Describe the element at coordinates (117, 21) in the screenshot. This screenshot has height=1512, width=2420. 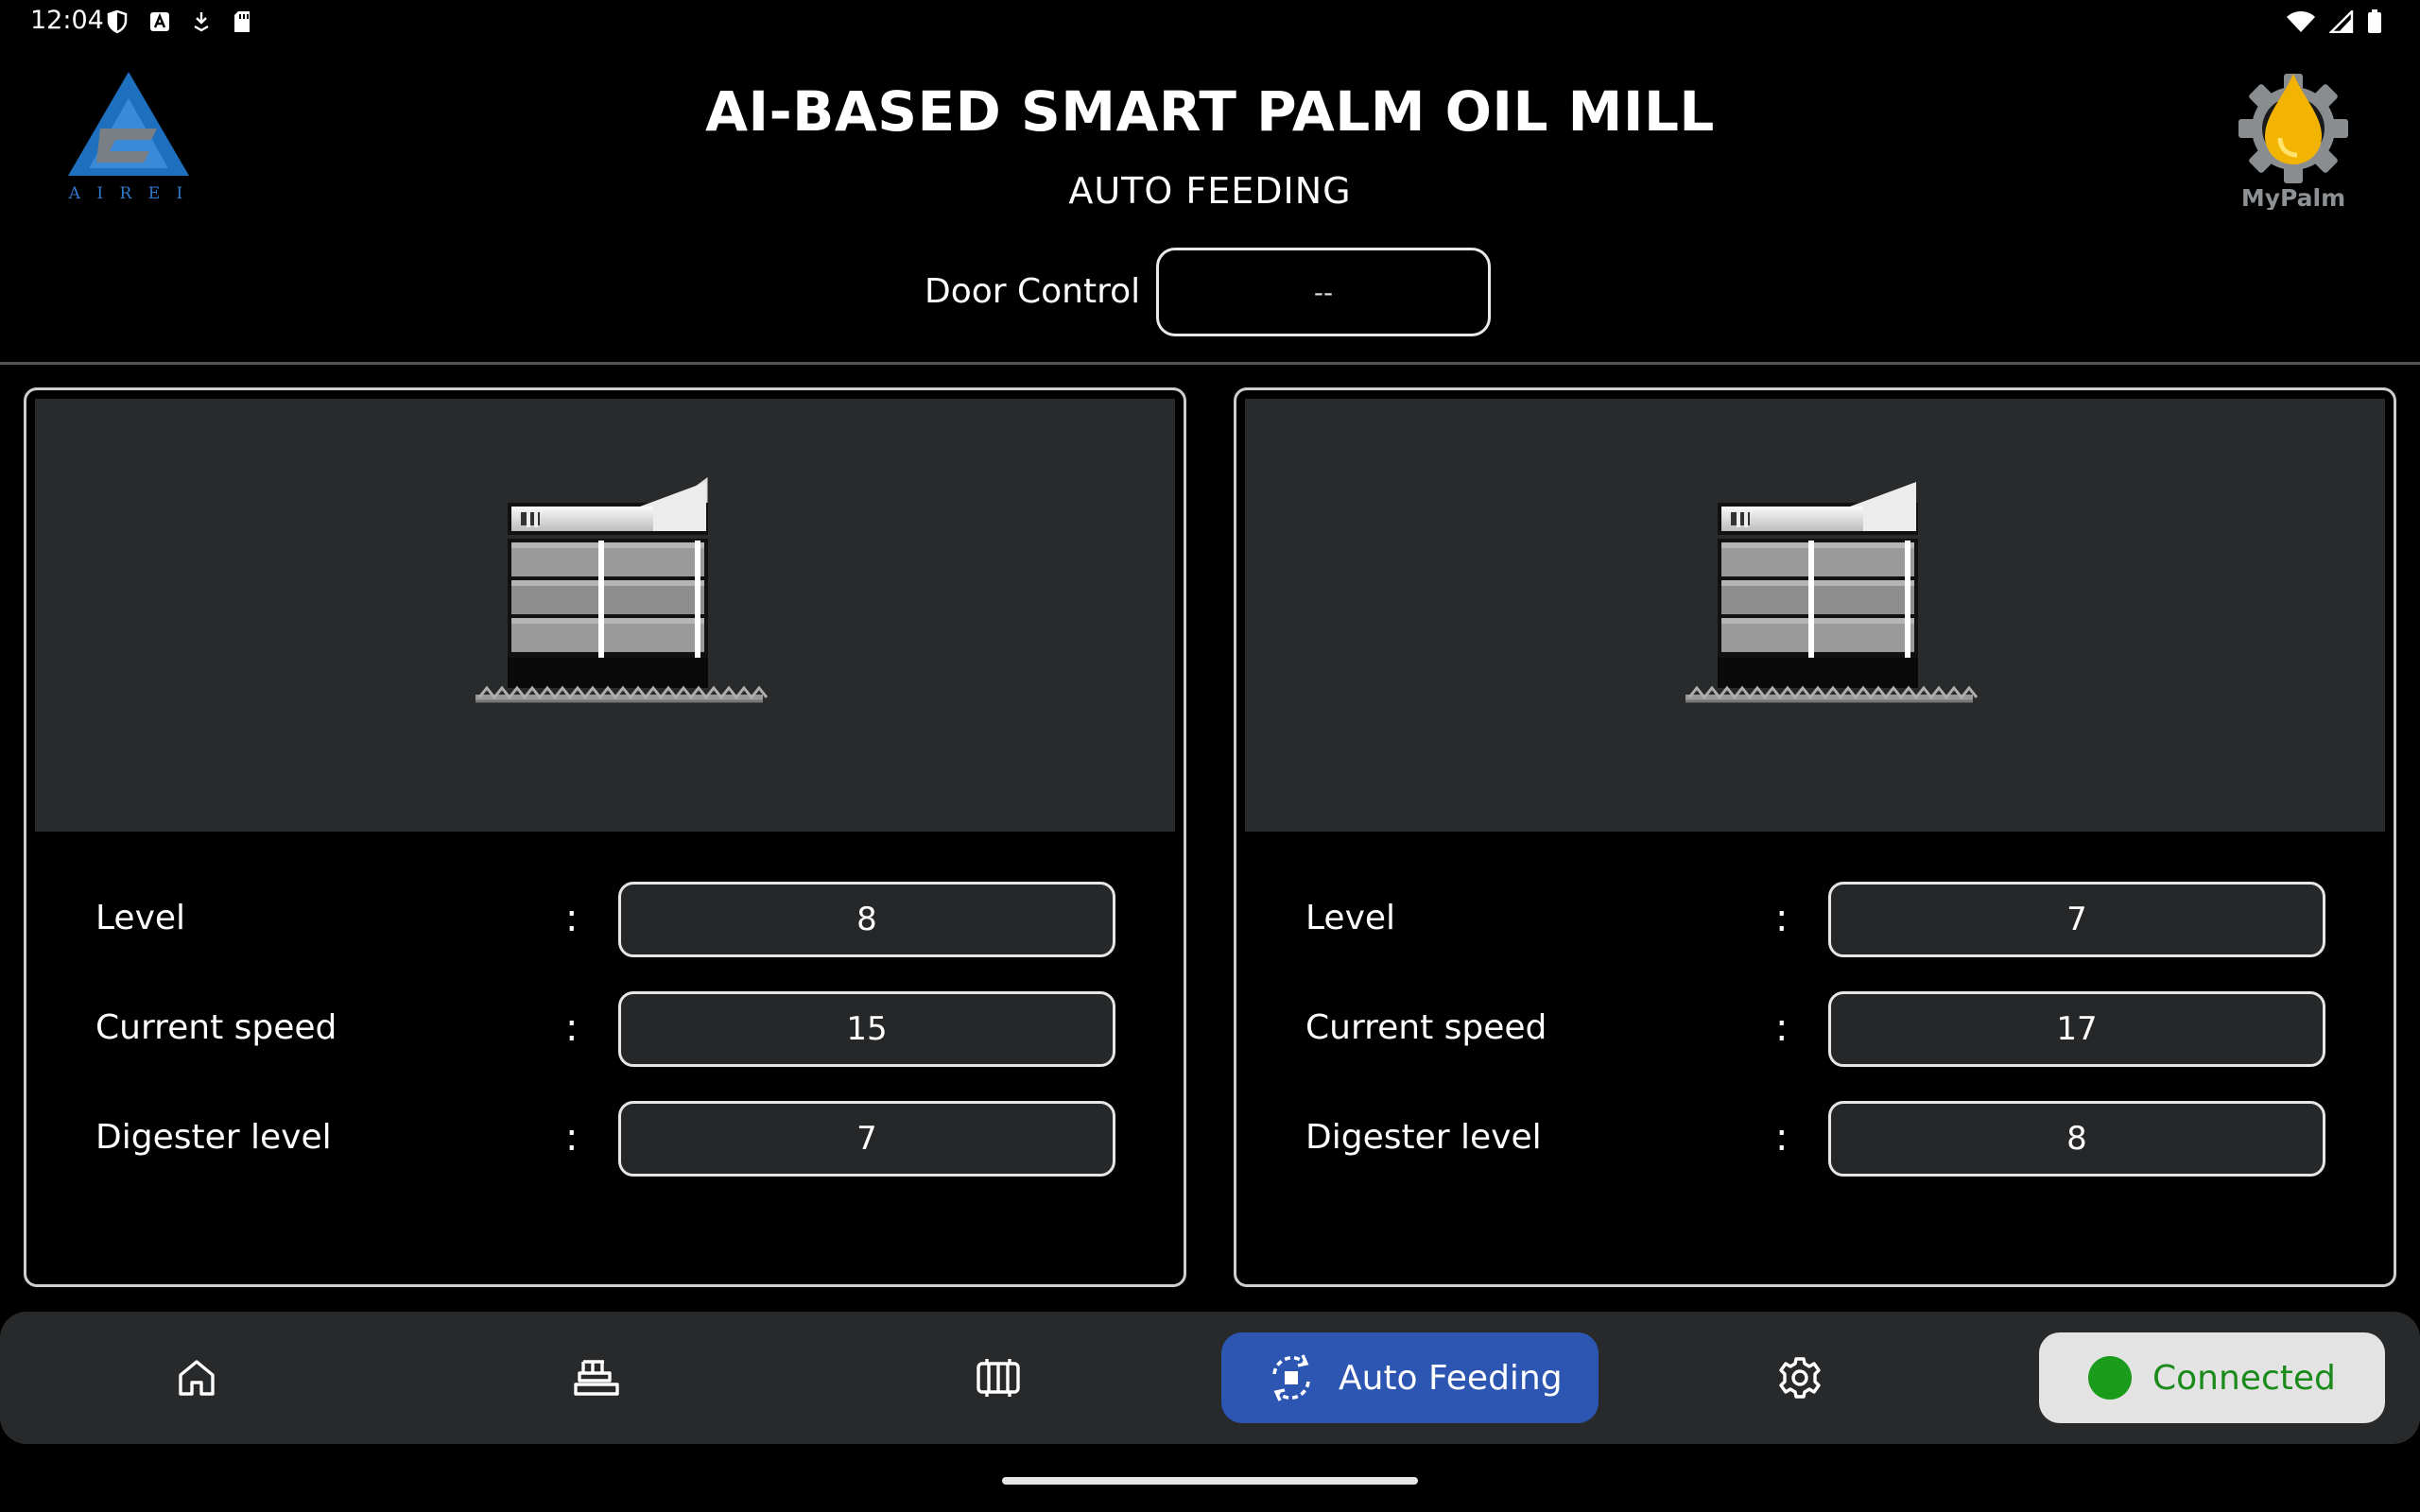
I see `shield-icon` at that location.